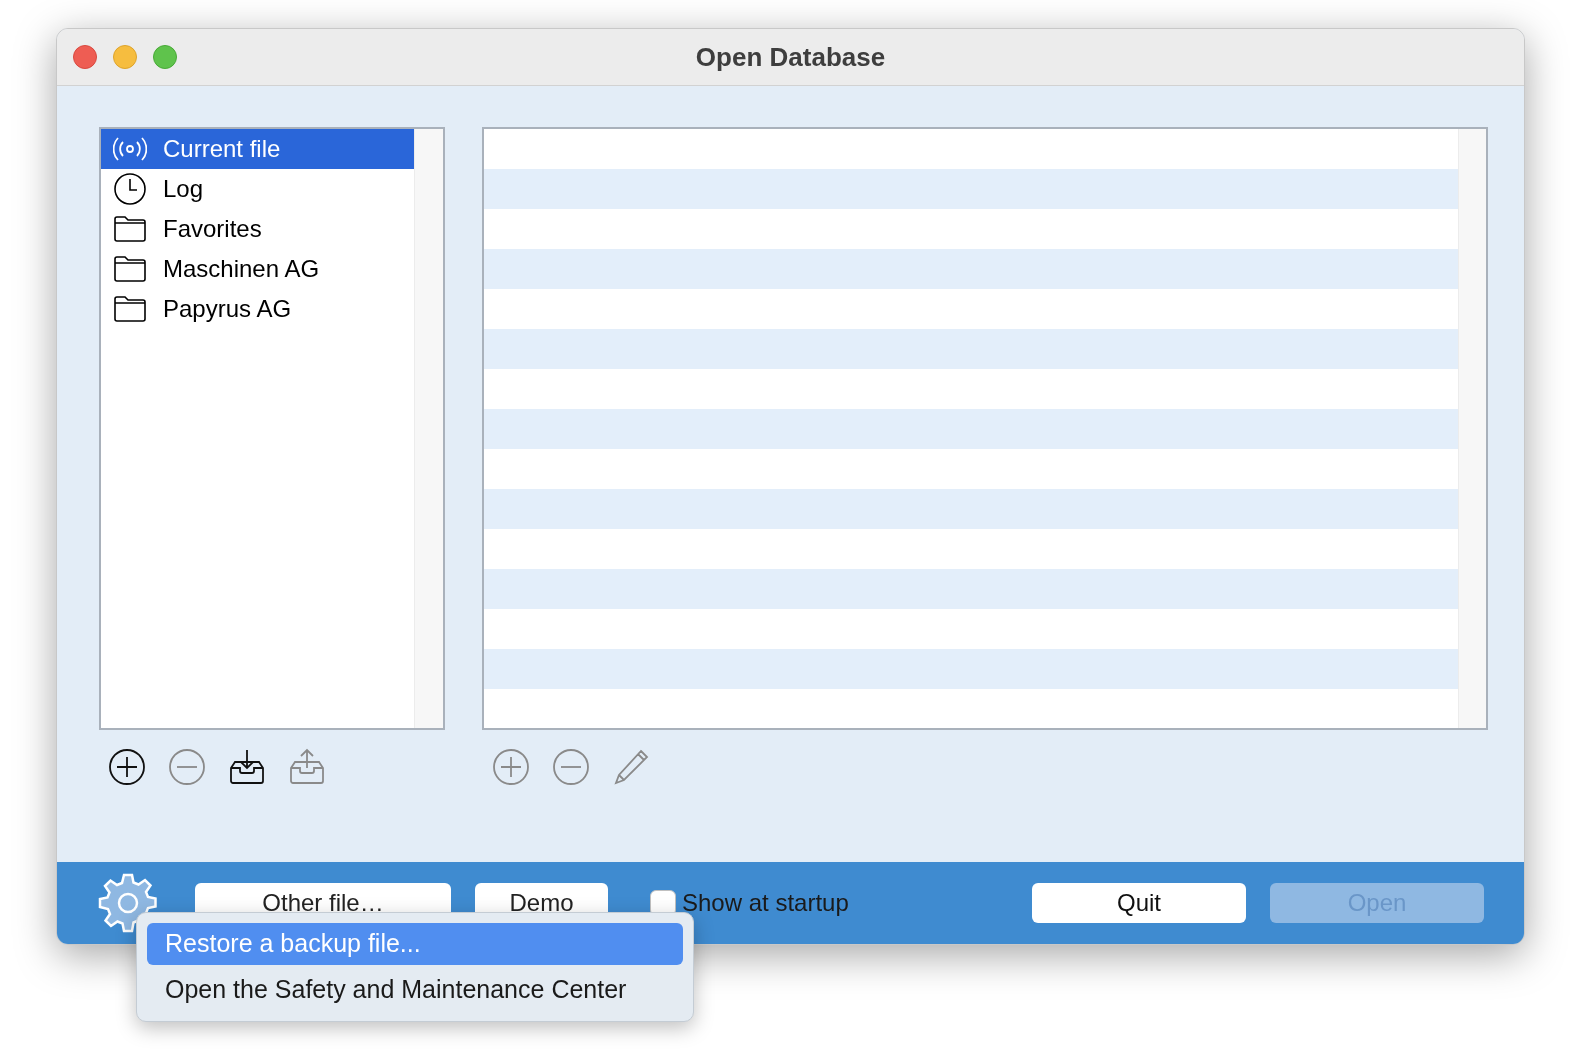 Image resolution: width=1592 pixels, height=1052 pixels. I want to click on plus-circle-icon, so click(127, 767).